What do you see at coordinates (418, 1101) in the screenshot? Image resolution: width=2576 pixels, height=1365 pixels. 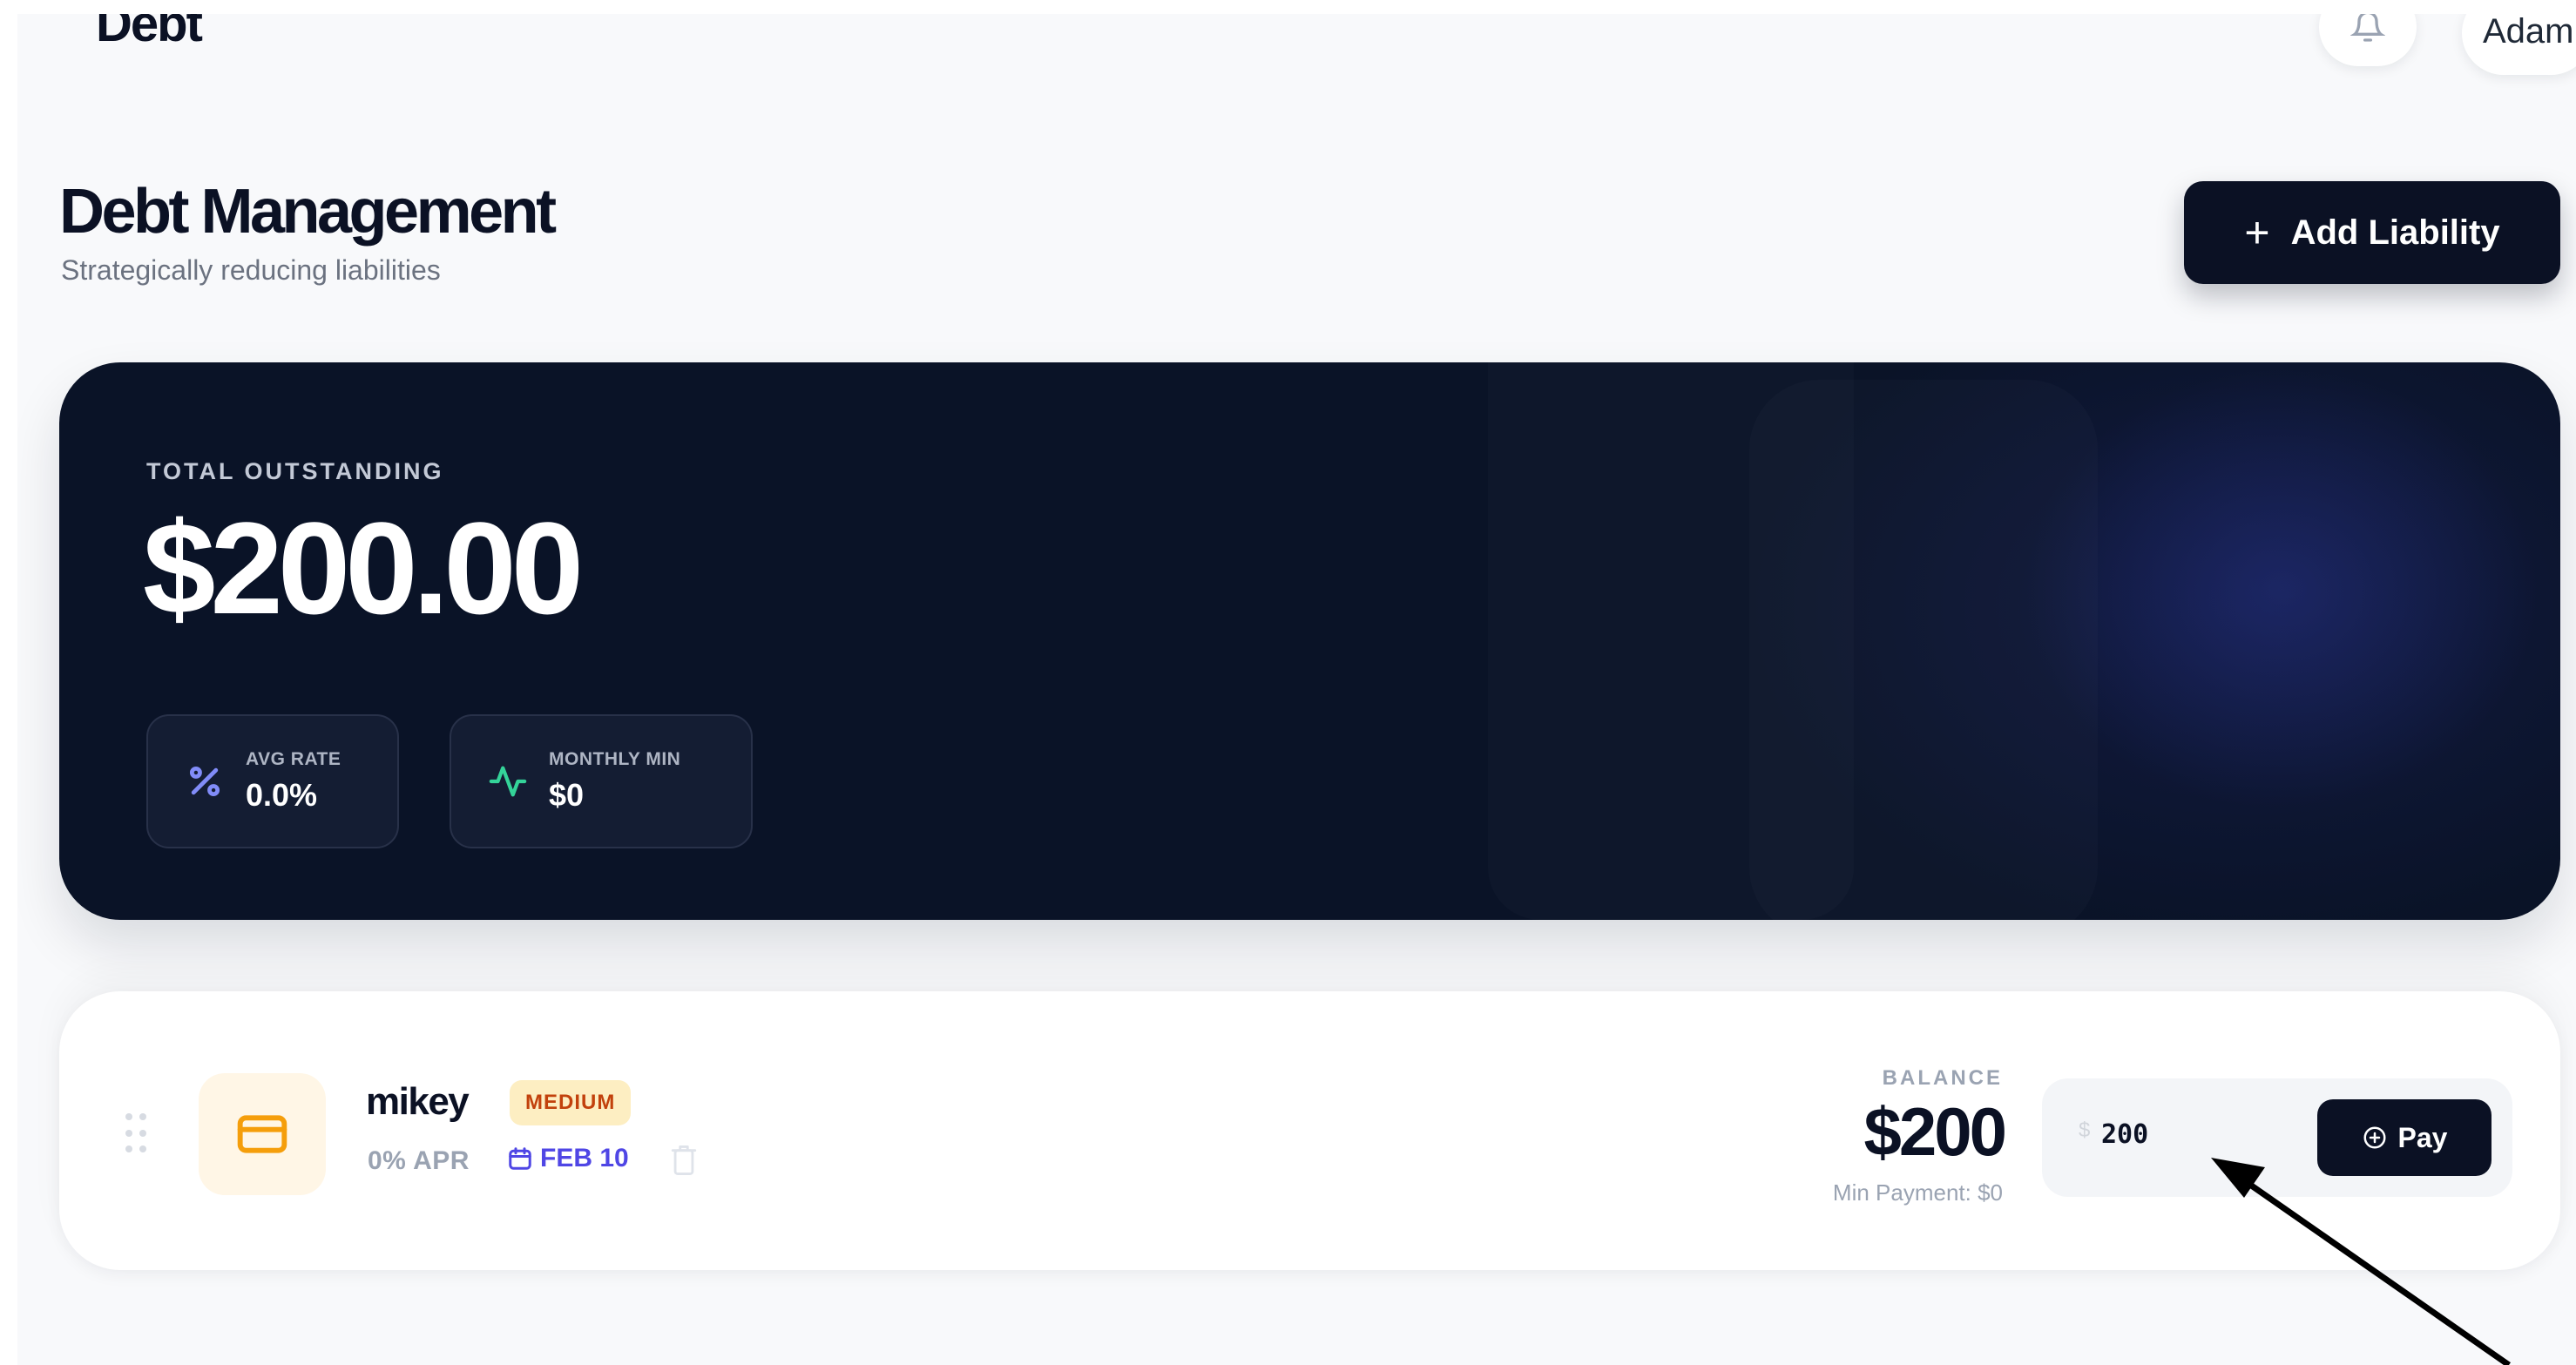 I see `liability-name: mikey` at bounding box center [418, 1101].